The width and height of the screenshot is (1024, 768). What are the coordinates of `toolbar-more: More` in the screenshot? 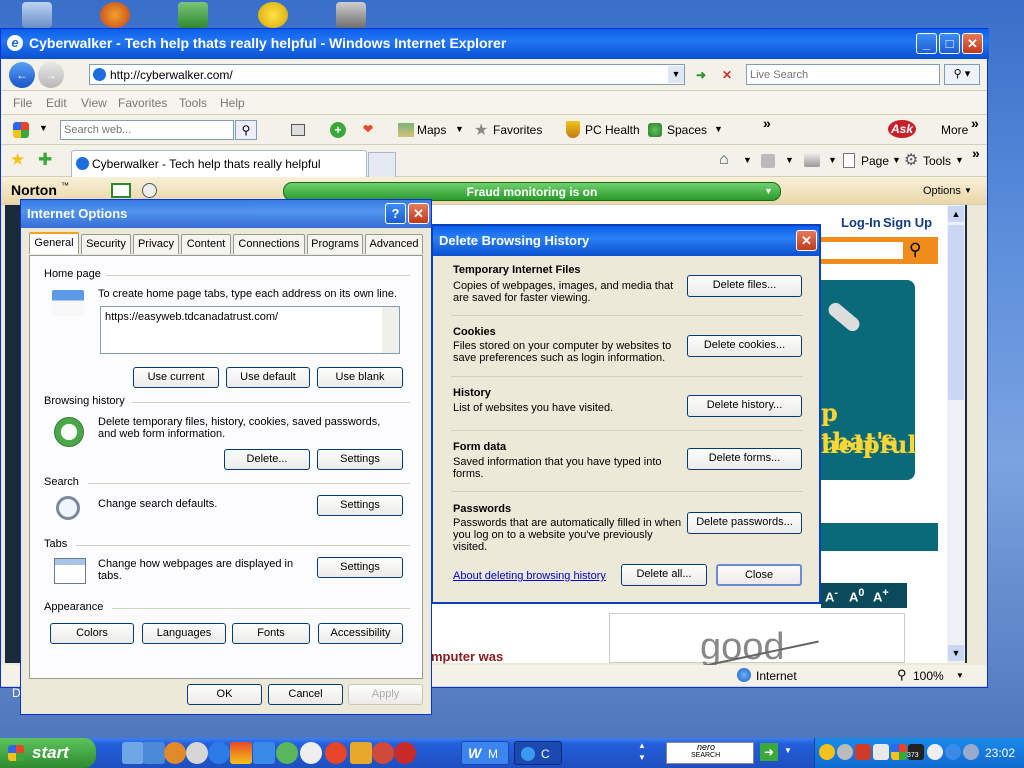 It's located at (954, 130).